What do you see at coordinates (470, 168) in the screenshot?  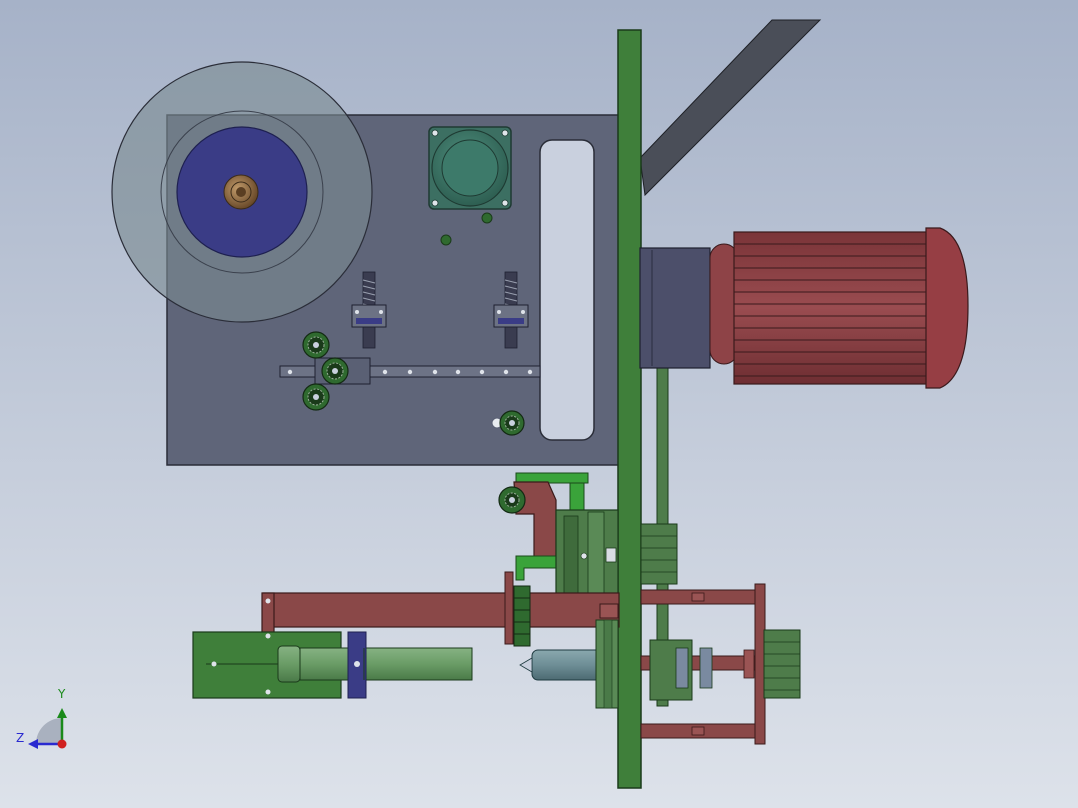 I see `stepper-motor` at bounding box center [470, 168].